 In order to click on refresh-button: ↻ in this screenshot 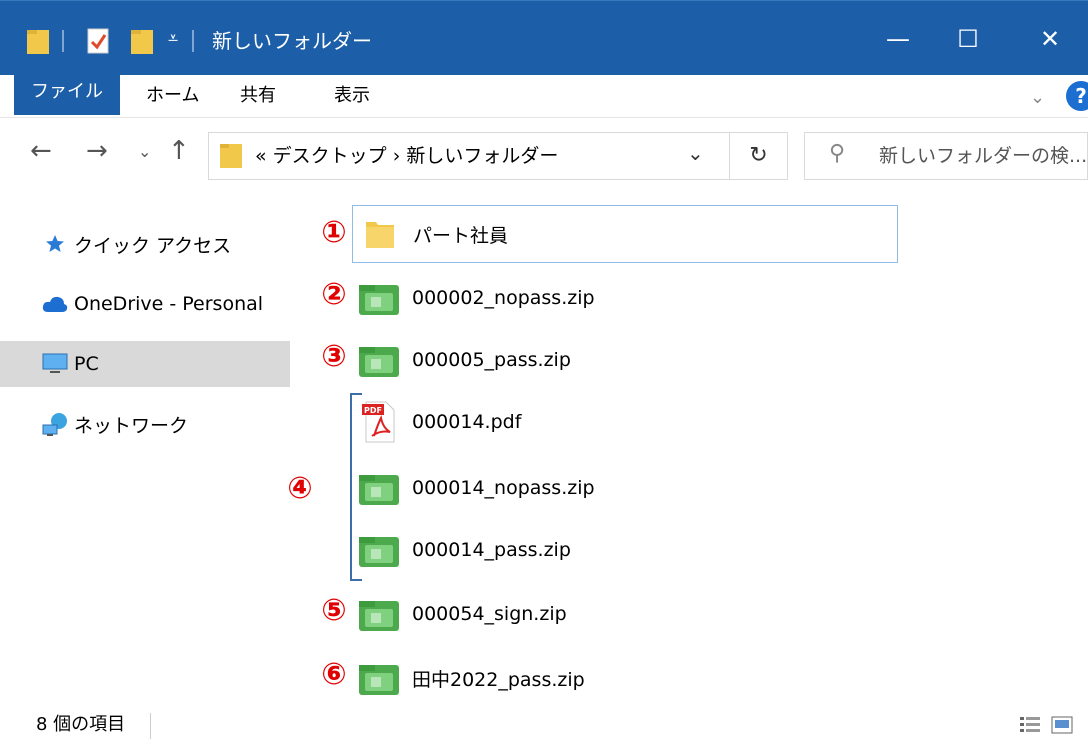, I will do `click(758, 156)`.